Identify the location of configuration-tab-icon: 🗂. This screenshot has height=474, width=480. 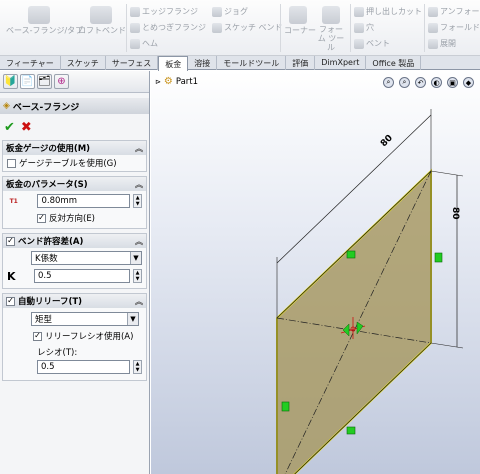
(44, 81).